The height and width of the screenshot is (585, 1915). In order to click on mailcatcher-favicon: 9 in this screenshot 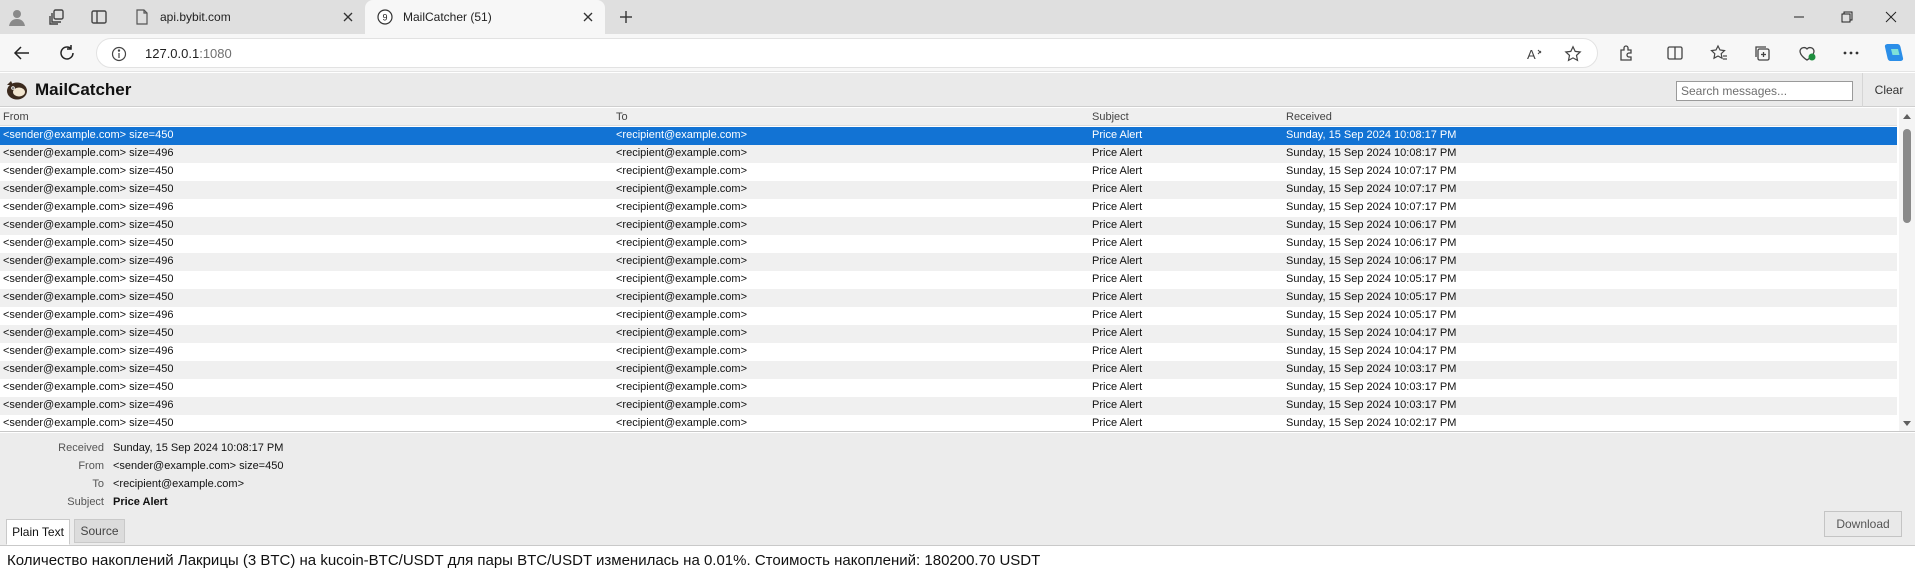, I will do `click(385, 17)`.